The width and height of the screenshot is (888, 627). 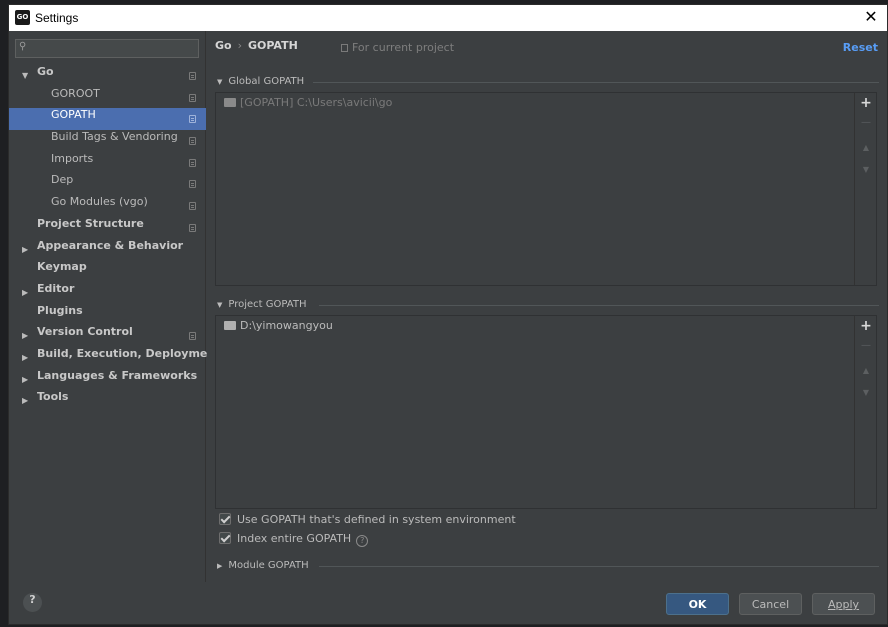 What do you see at coordinates (60, 310) in the screenshot?
I see `sidebar-item-label: Plugins` at bounding box center [60, 310].